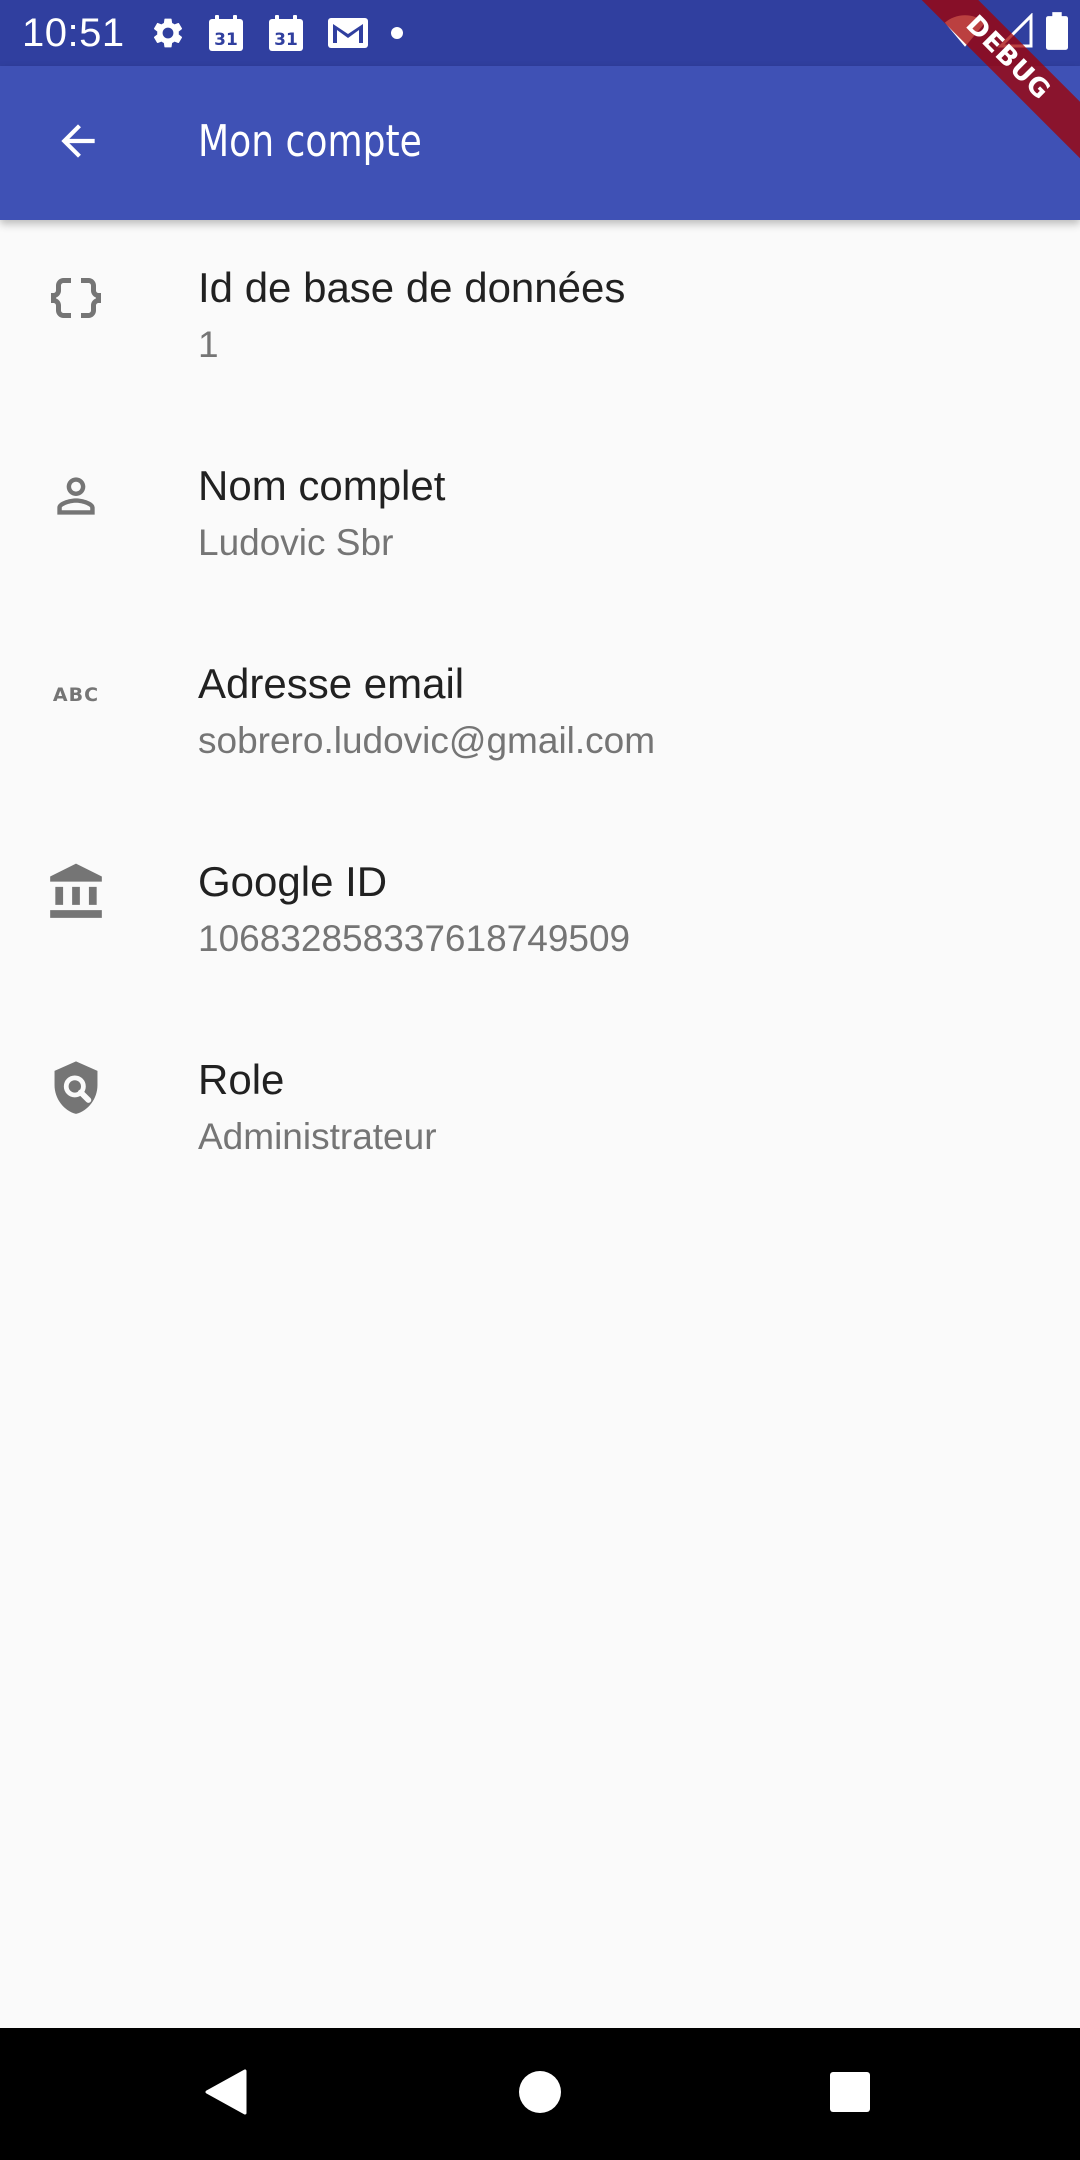  What do you see at coordinates (331, 683) in the screenshot?
I see `item-title: Adresse email` at bounding box center [331, 683].